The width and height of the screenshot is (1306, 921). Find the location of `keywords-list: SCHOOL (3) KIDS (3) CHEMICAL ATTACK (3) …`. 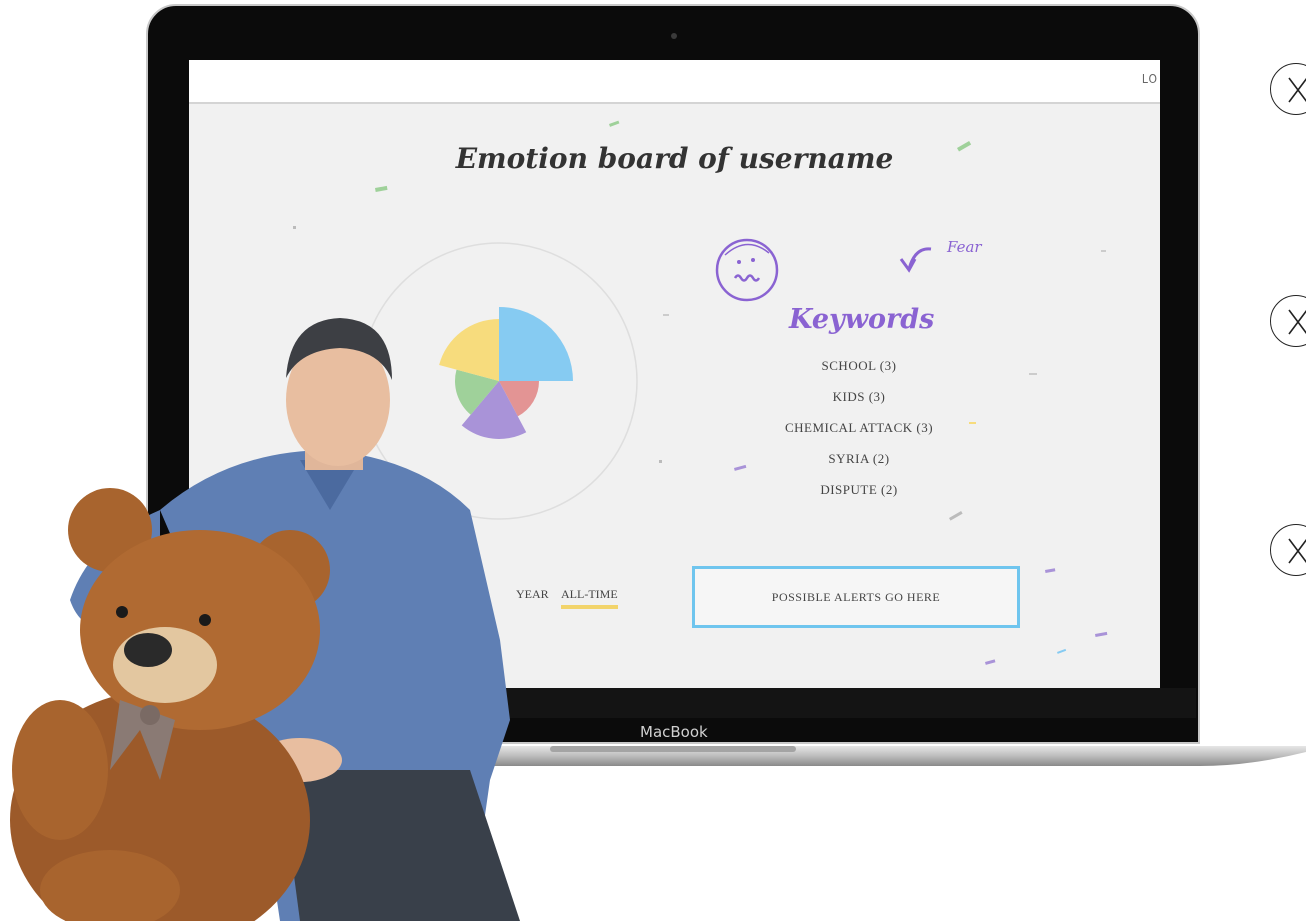

keywords-list: SCHOOL (3) KIDS (3) CHEMICAL ATTACK (3) … is located at coordinates (859, 433).